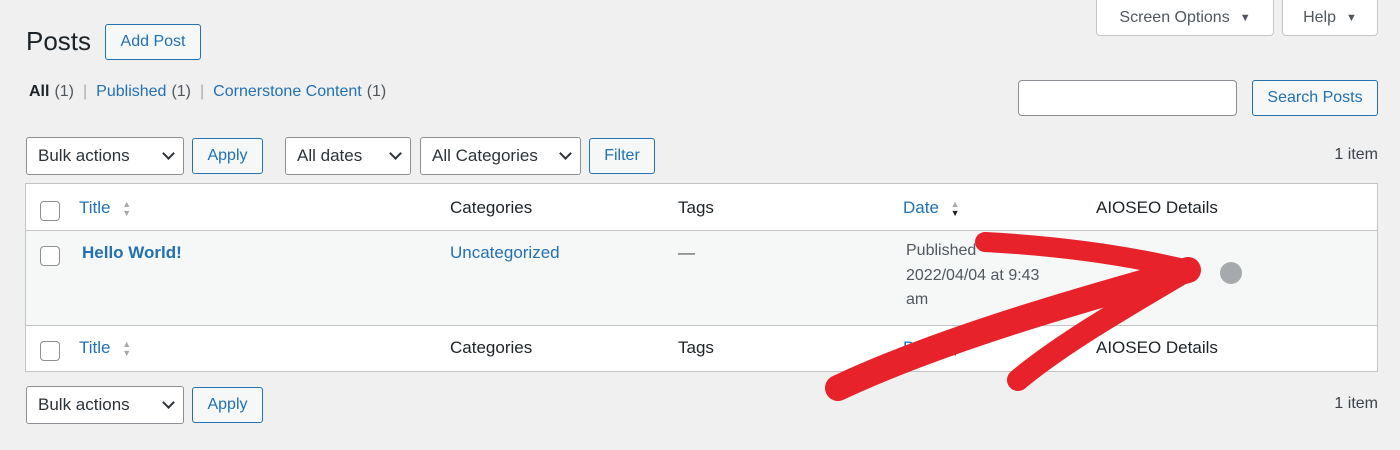 Image resolution: width=1400 pixels, height=450 pixels. I want to click on categories-label: All Categories, so click(485, 155).